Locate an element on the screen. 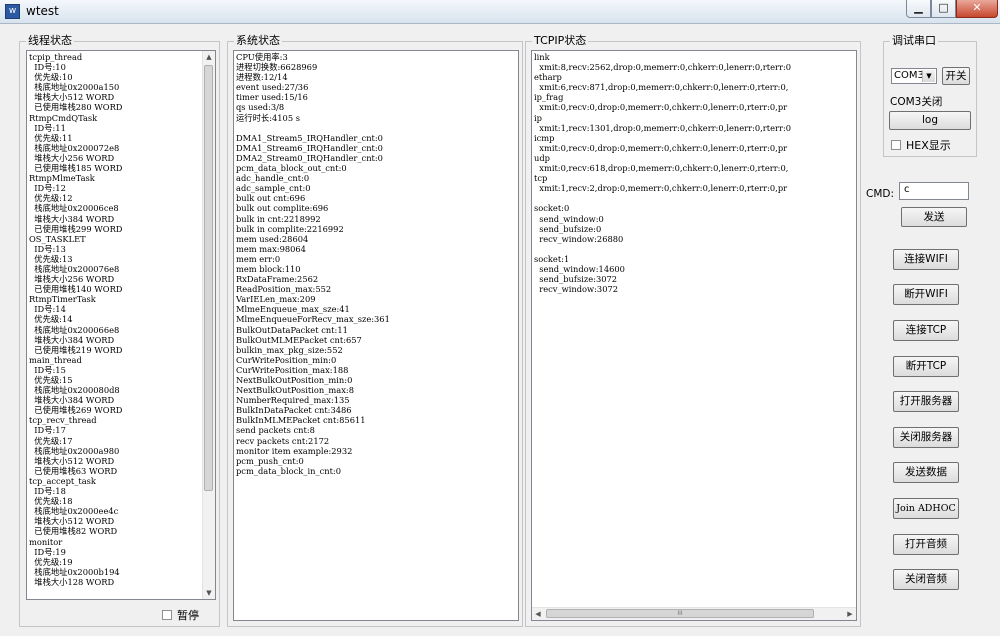 The height and width of the screenshot is (636, 1000). tcpip-scroll-thumb: III is located at coordinates (680, 613).